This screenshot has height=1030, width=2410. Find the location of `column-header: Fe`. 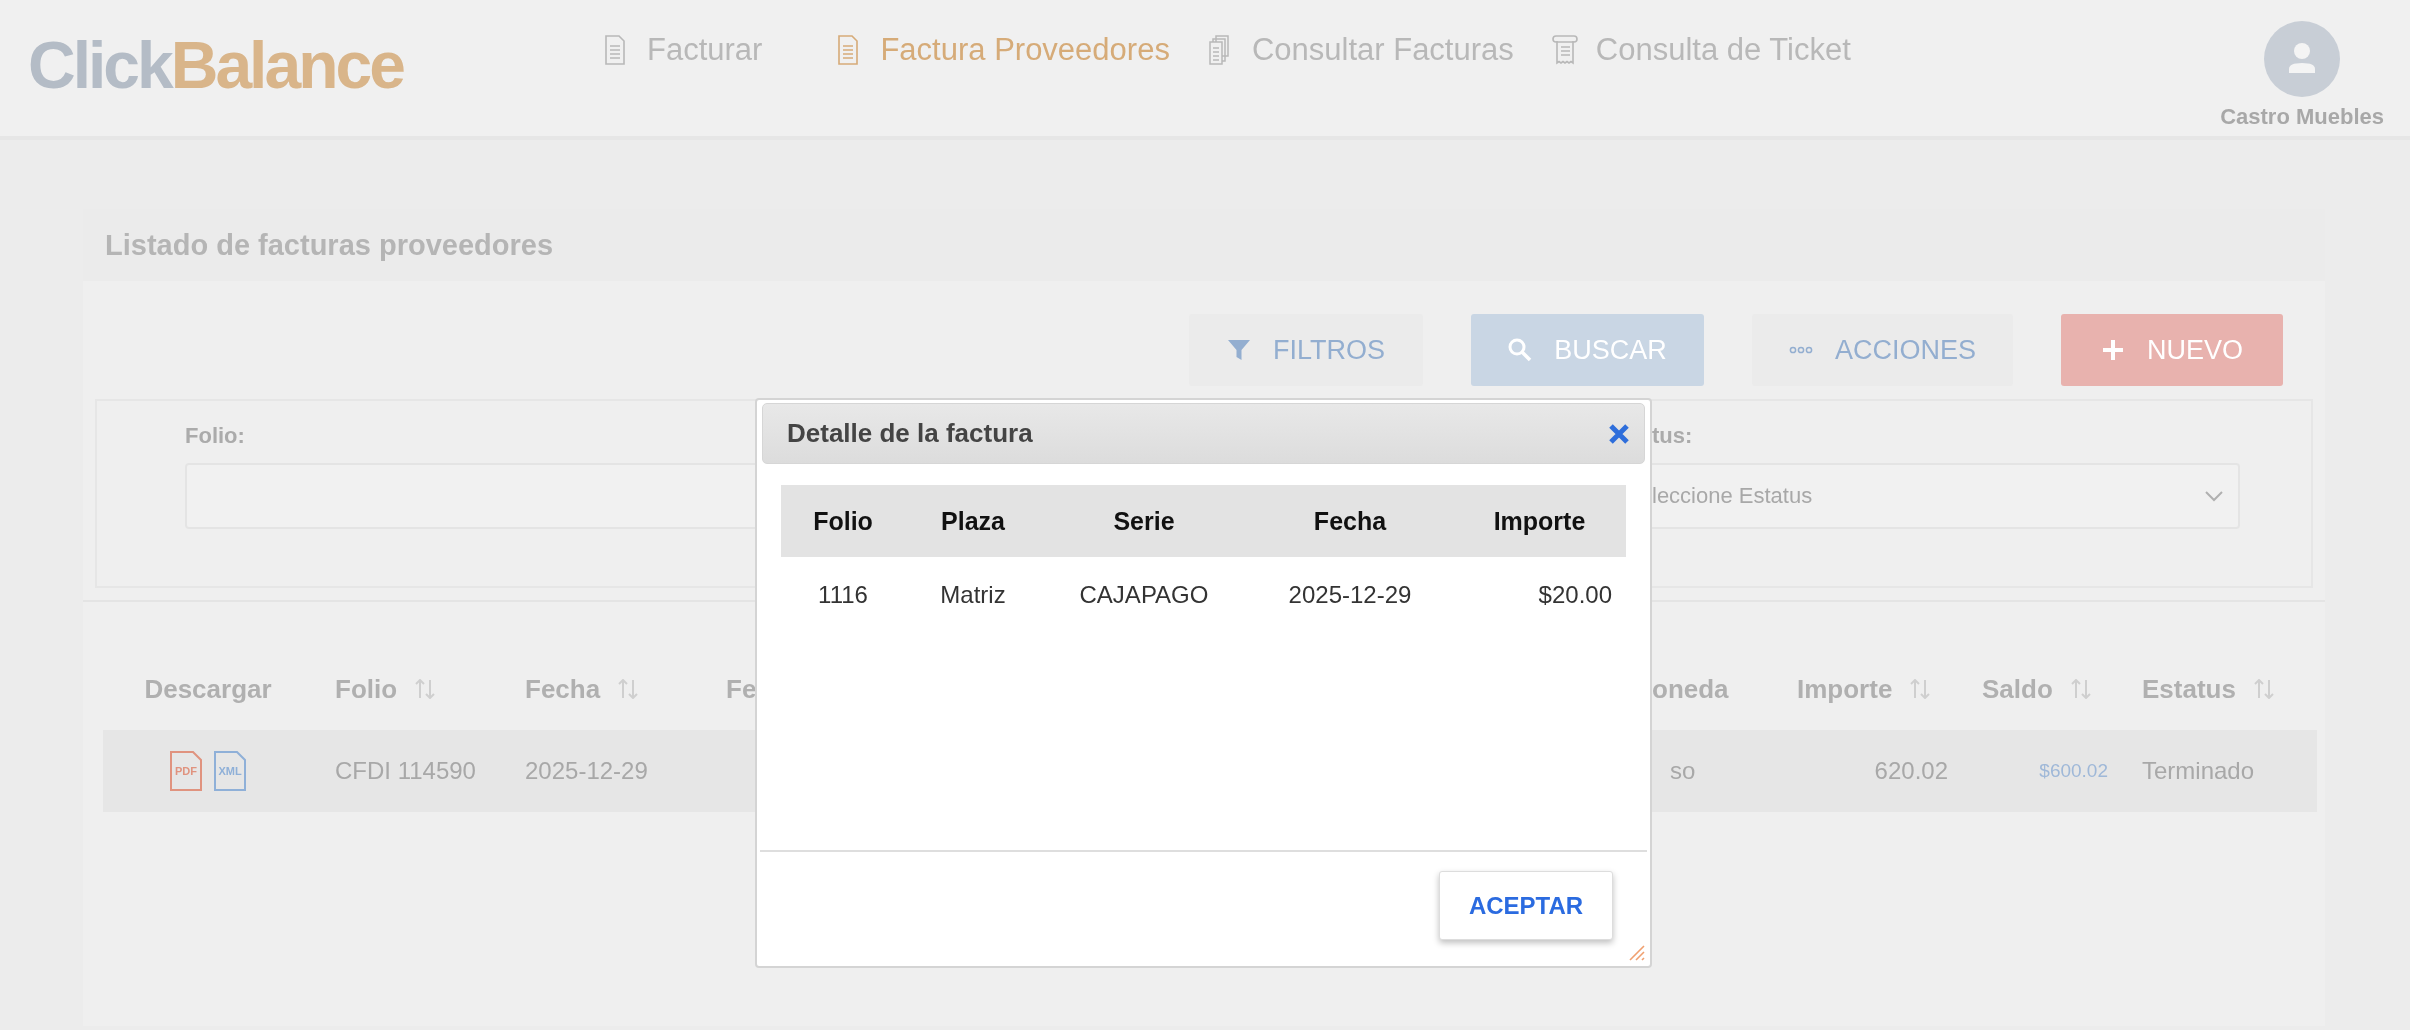

column-header: Fe is located at coordinates (741, 689).